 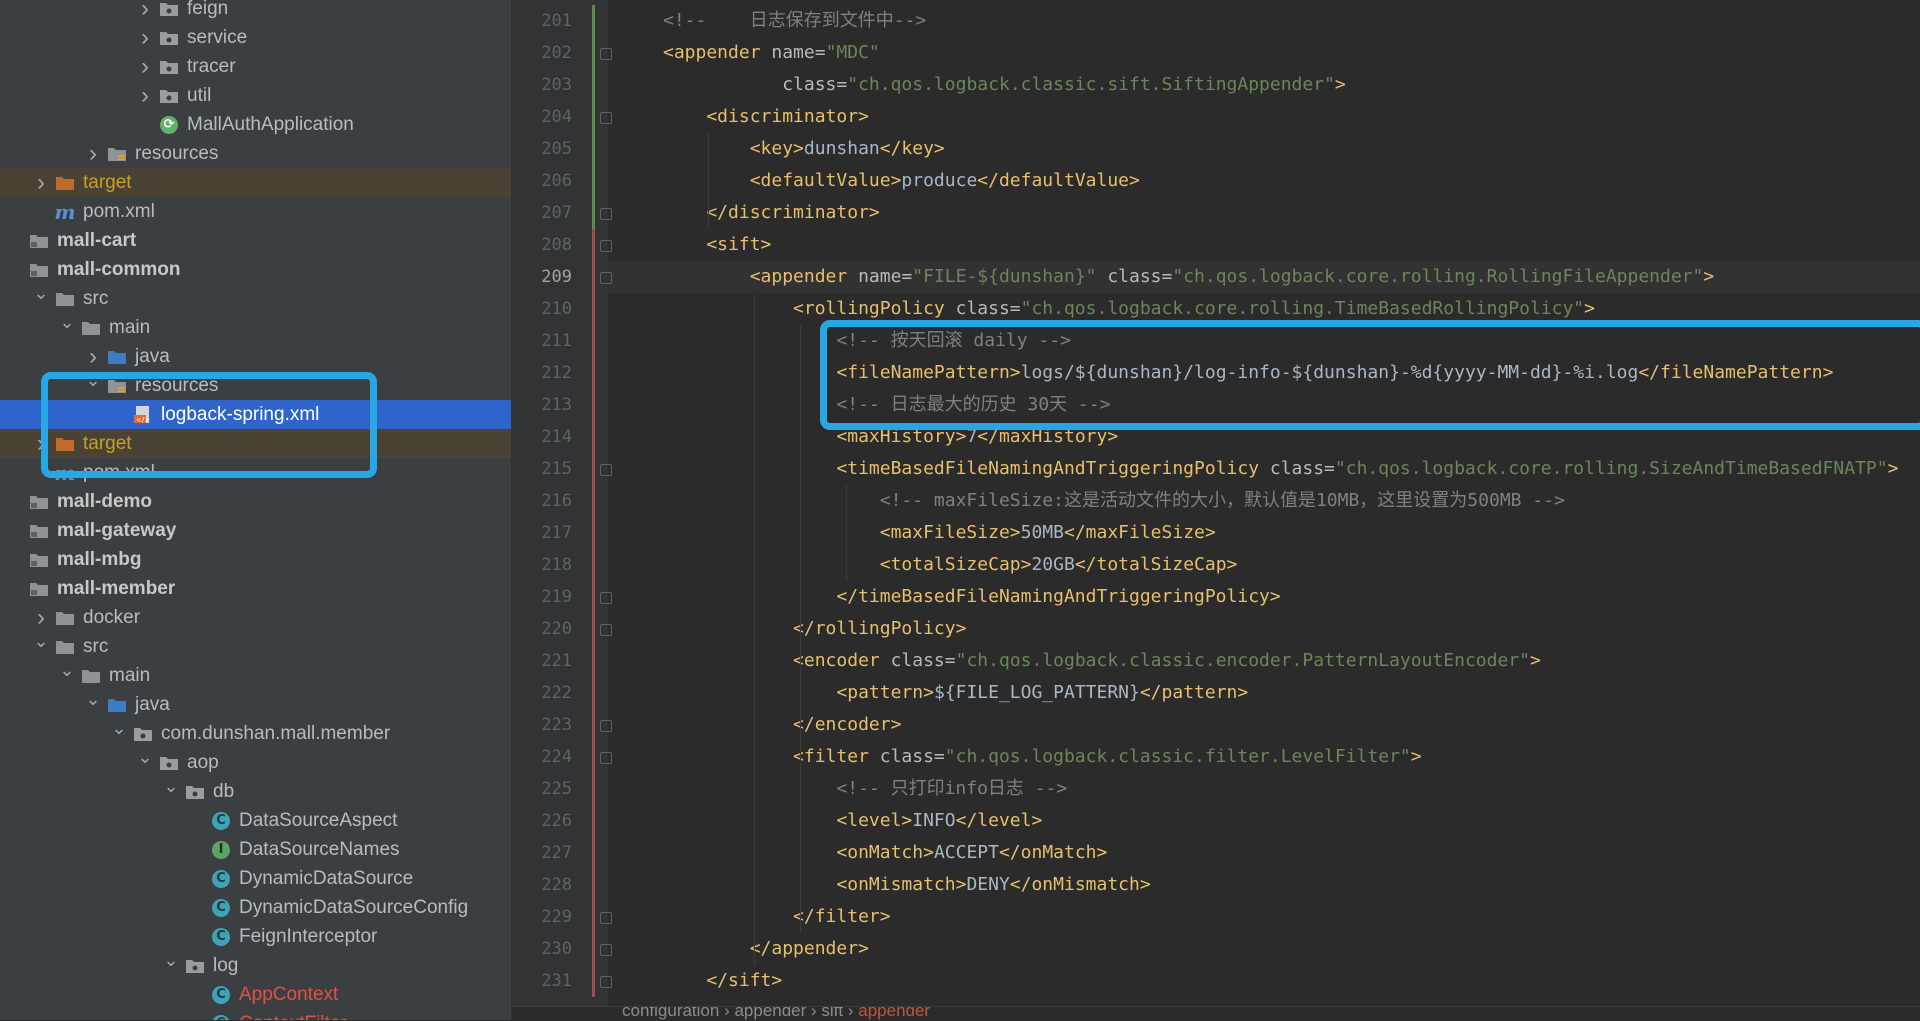 What do you see at coordinates (255, 182) in the screenshot?
I see `tree-item: › target` at bounding box center [255, 182].